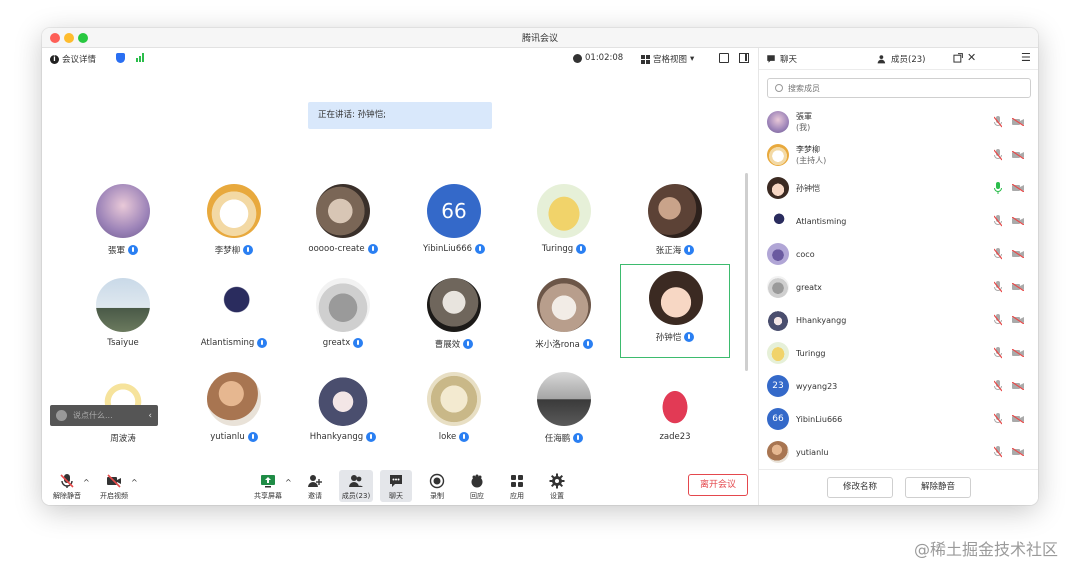 Image resolution: width=1080 pixels, height=561 pixels. What do you see at coordinates (396, 486) in the screenshot?
I see `chat-button: 聊天` at bounding box center [396, 486].